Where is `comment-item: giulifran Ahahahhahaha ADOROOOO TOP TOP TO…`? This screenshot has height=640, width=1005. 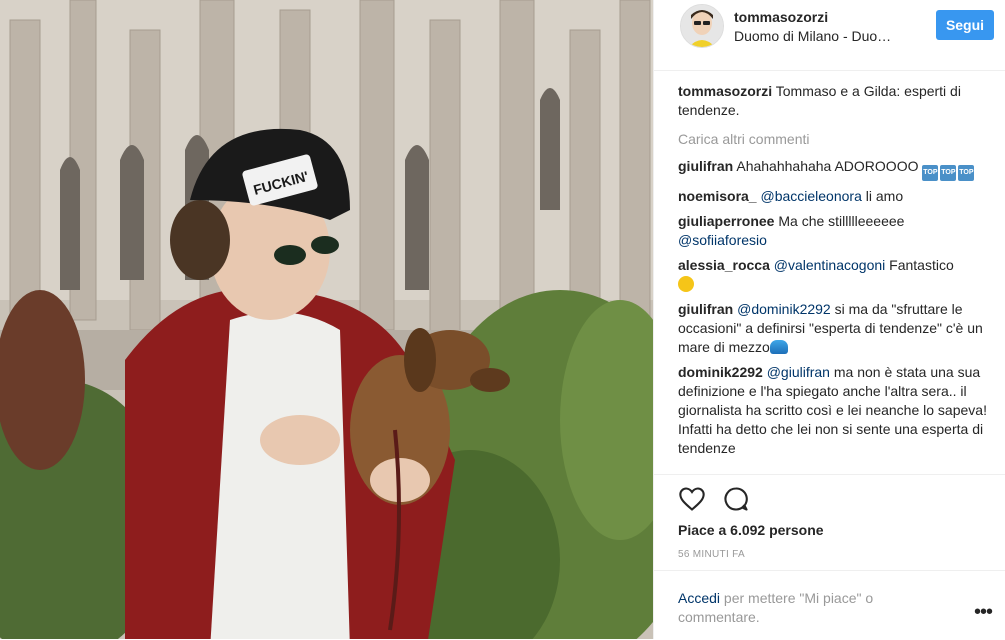 comment-item: giulifran Ahahahhahaha ADOROOOO TOP TOP TO… is located at coordinates (836, 169).